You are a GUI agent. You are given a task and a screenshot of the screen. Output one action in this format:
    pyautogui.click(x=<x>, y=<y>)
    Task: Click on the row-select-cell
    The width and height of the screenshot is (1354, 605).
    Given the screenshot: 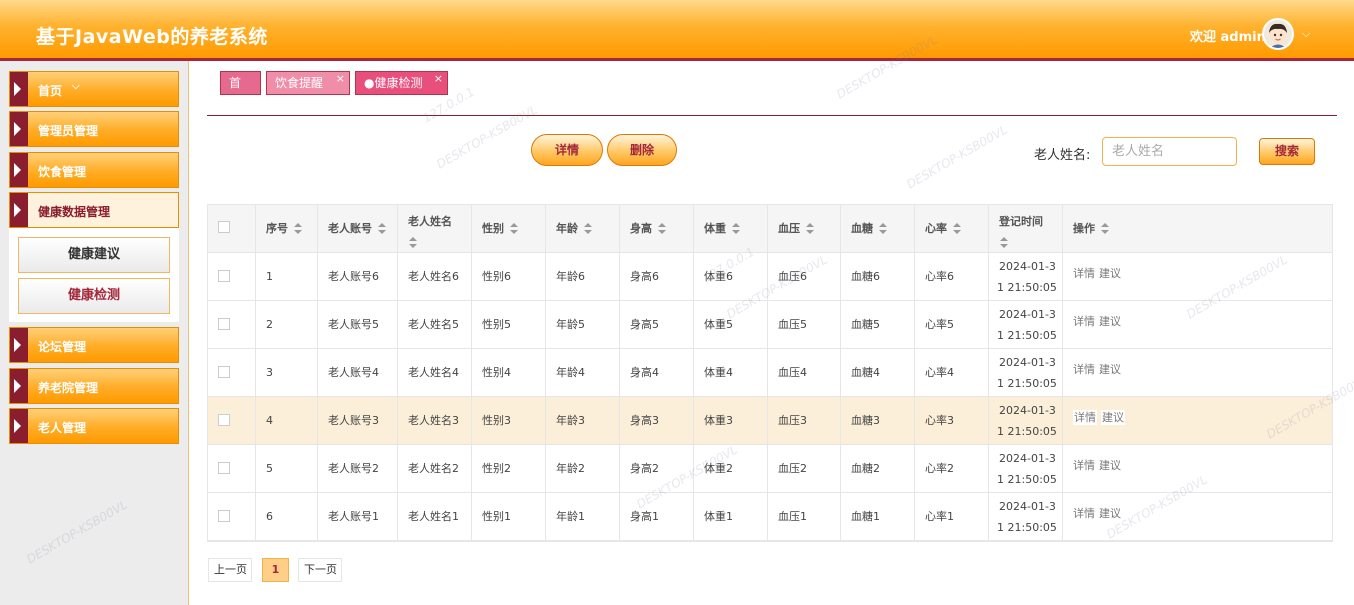 What is the action you would take?
    pyautogui.click(x=232, y=468)
    